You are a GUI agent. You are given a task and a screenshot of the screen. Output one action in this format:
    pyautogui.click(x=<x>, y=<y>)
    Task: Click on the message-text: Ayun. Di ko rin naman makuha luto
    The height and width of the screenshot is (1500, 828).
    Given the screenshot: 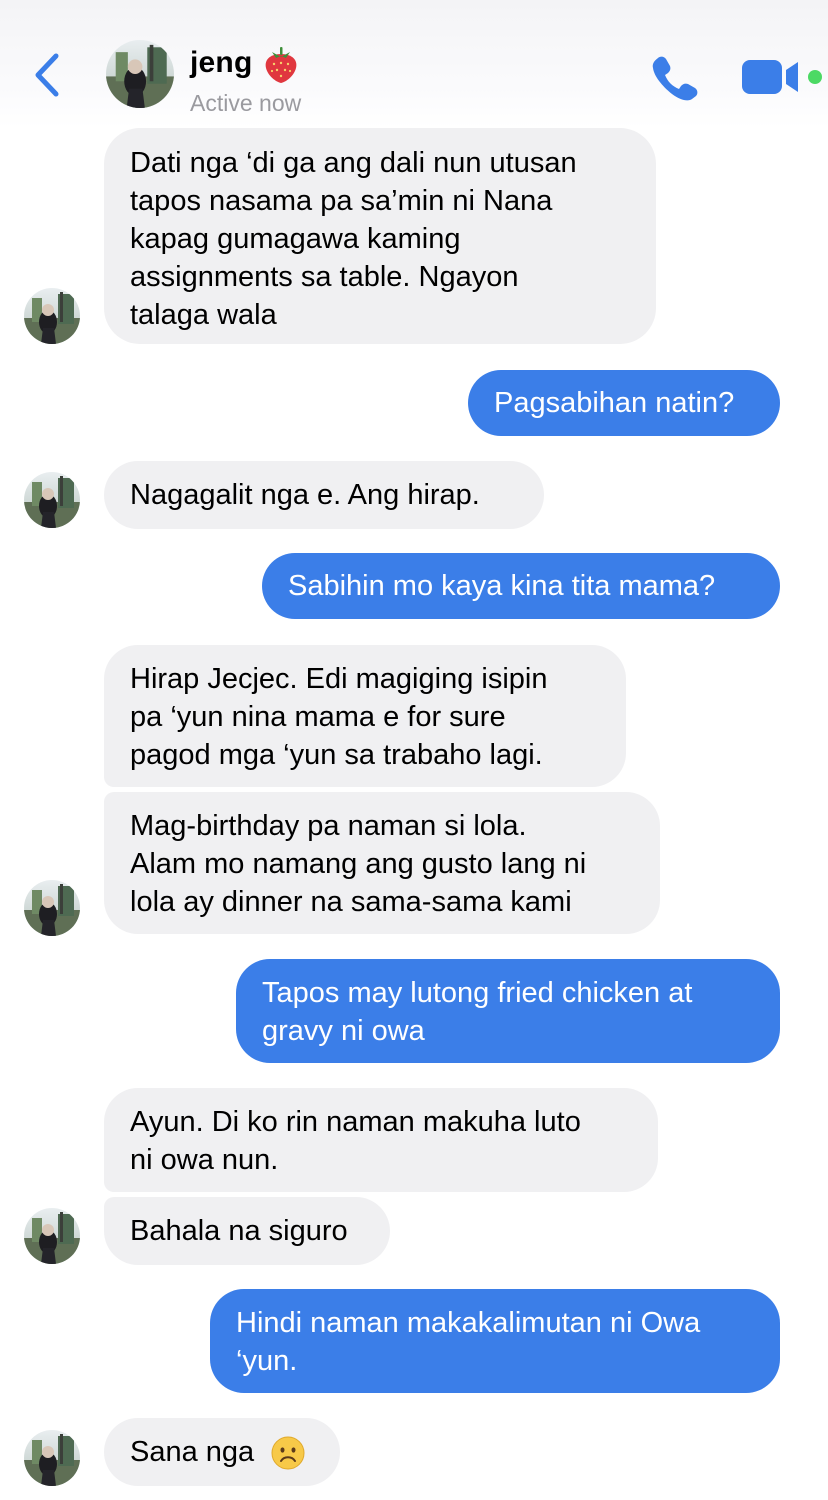 What is the action you would take?
    pyautogui.click(x=355, y=1122)
    